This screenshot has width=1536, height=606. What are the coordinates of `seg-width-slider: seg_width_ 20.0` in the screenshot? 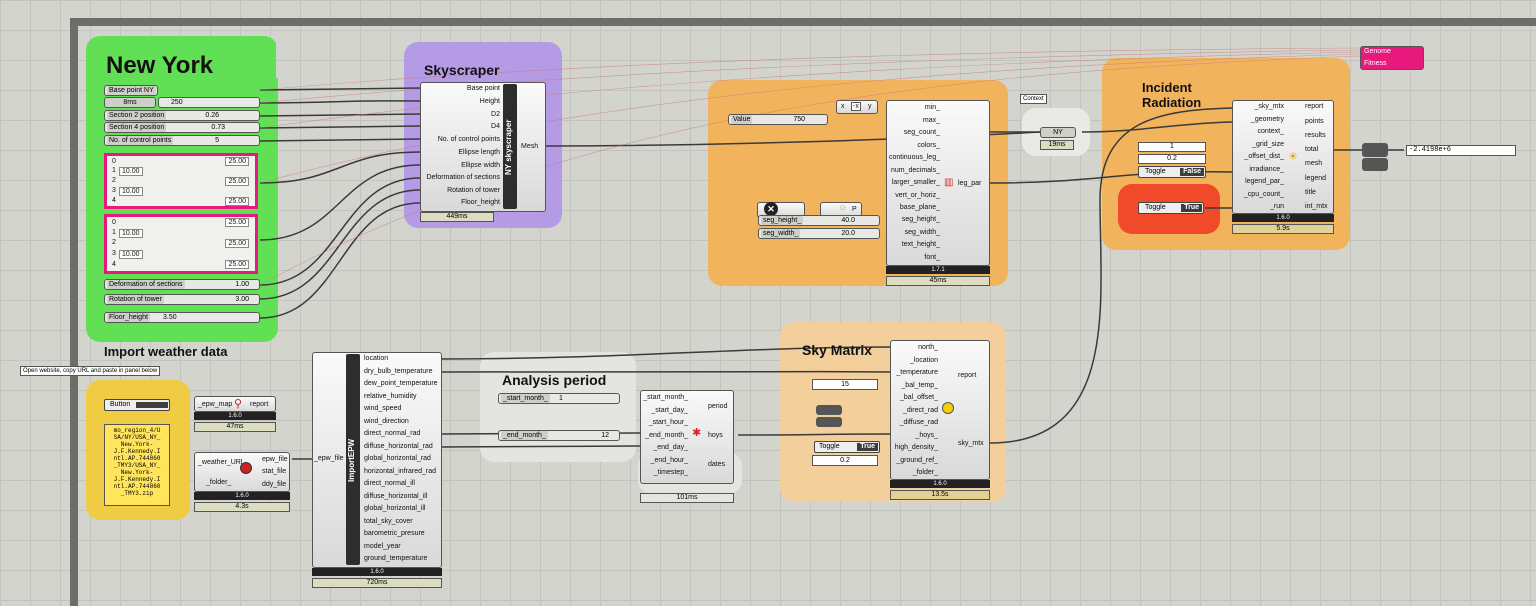 It's located at (819, 233).